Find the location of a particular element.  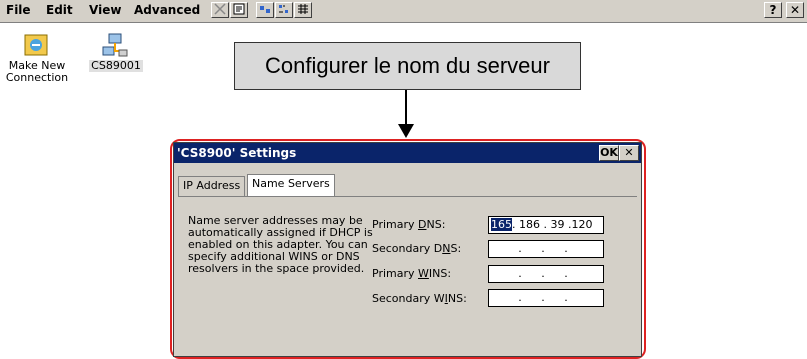

tab-ip-address: IP Address is located at coordinates (212, 186).